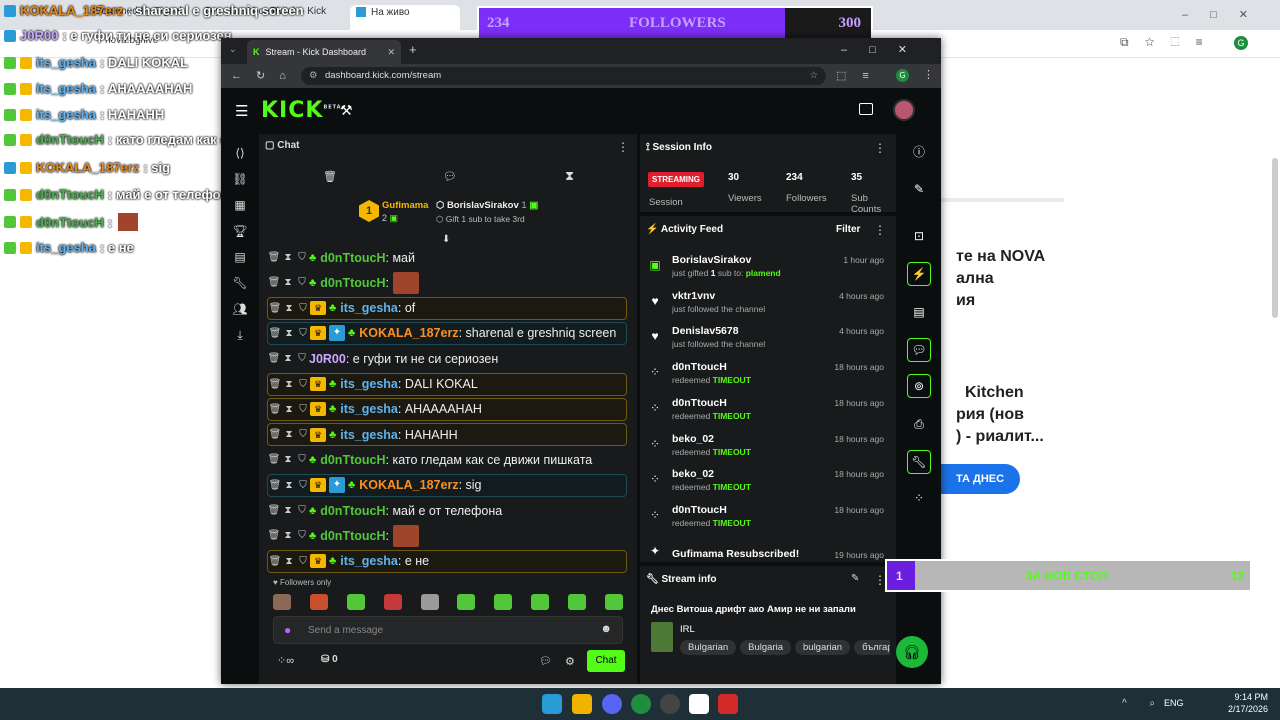 The image size is (1280, 720). Describe the element at coordinates (448, 630) in the screenshot. I see `message-input: ● Send a message ☻` at that location.